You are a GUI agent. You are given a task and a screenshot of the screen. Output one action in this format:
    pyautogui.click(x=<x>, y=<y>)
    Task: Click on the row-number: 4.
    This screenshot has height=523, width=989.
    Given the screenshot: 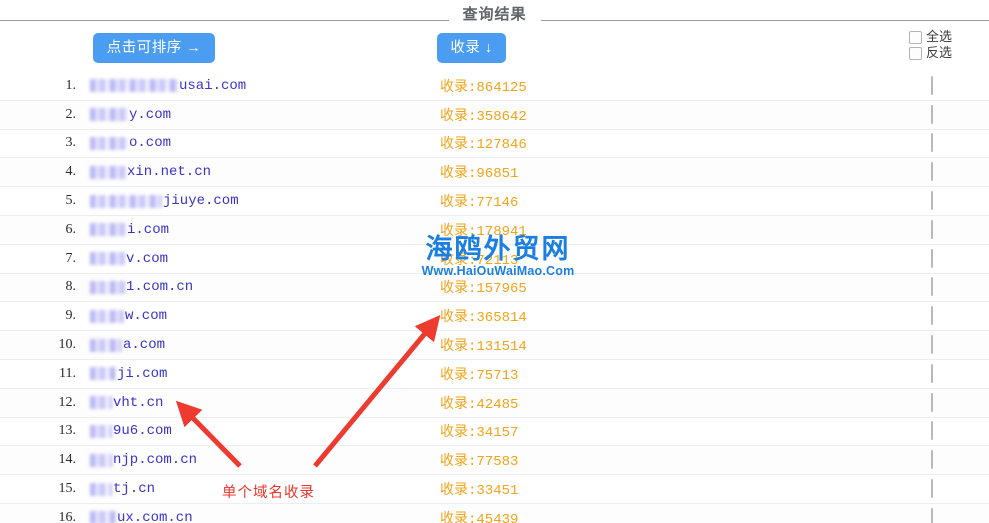 What is the action you would take?
    pyautogui.click(x=71, y=172)
    